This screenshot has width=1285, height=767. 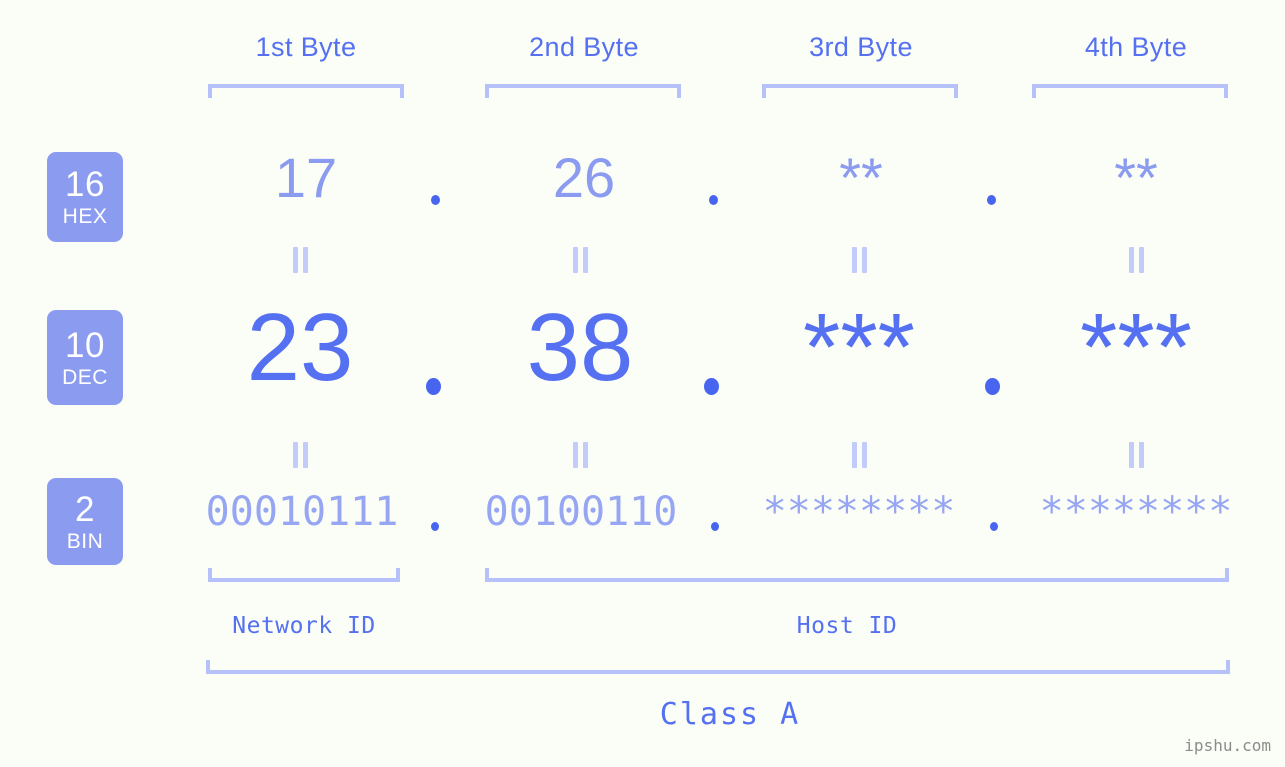 What do you see at coordinates (584, 177) in the screenshot?
I see `hex-octet-2: 26` at bounding box center [584, 177].